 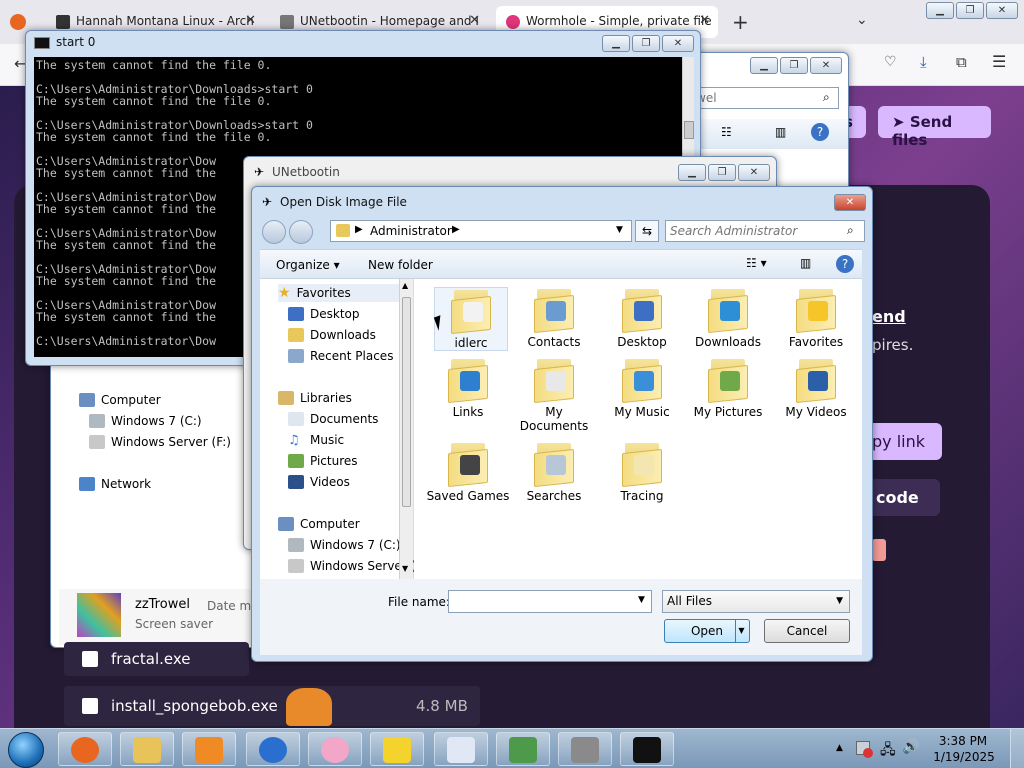 What do you see at coordinates (890, 62) in the screenshot?
I see `pocket-icon: ♡` at bounding box center [890, 62].